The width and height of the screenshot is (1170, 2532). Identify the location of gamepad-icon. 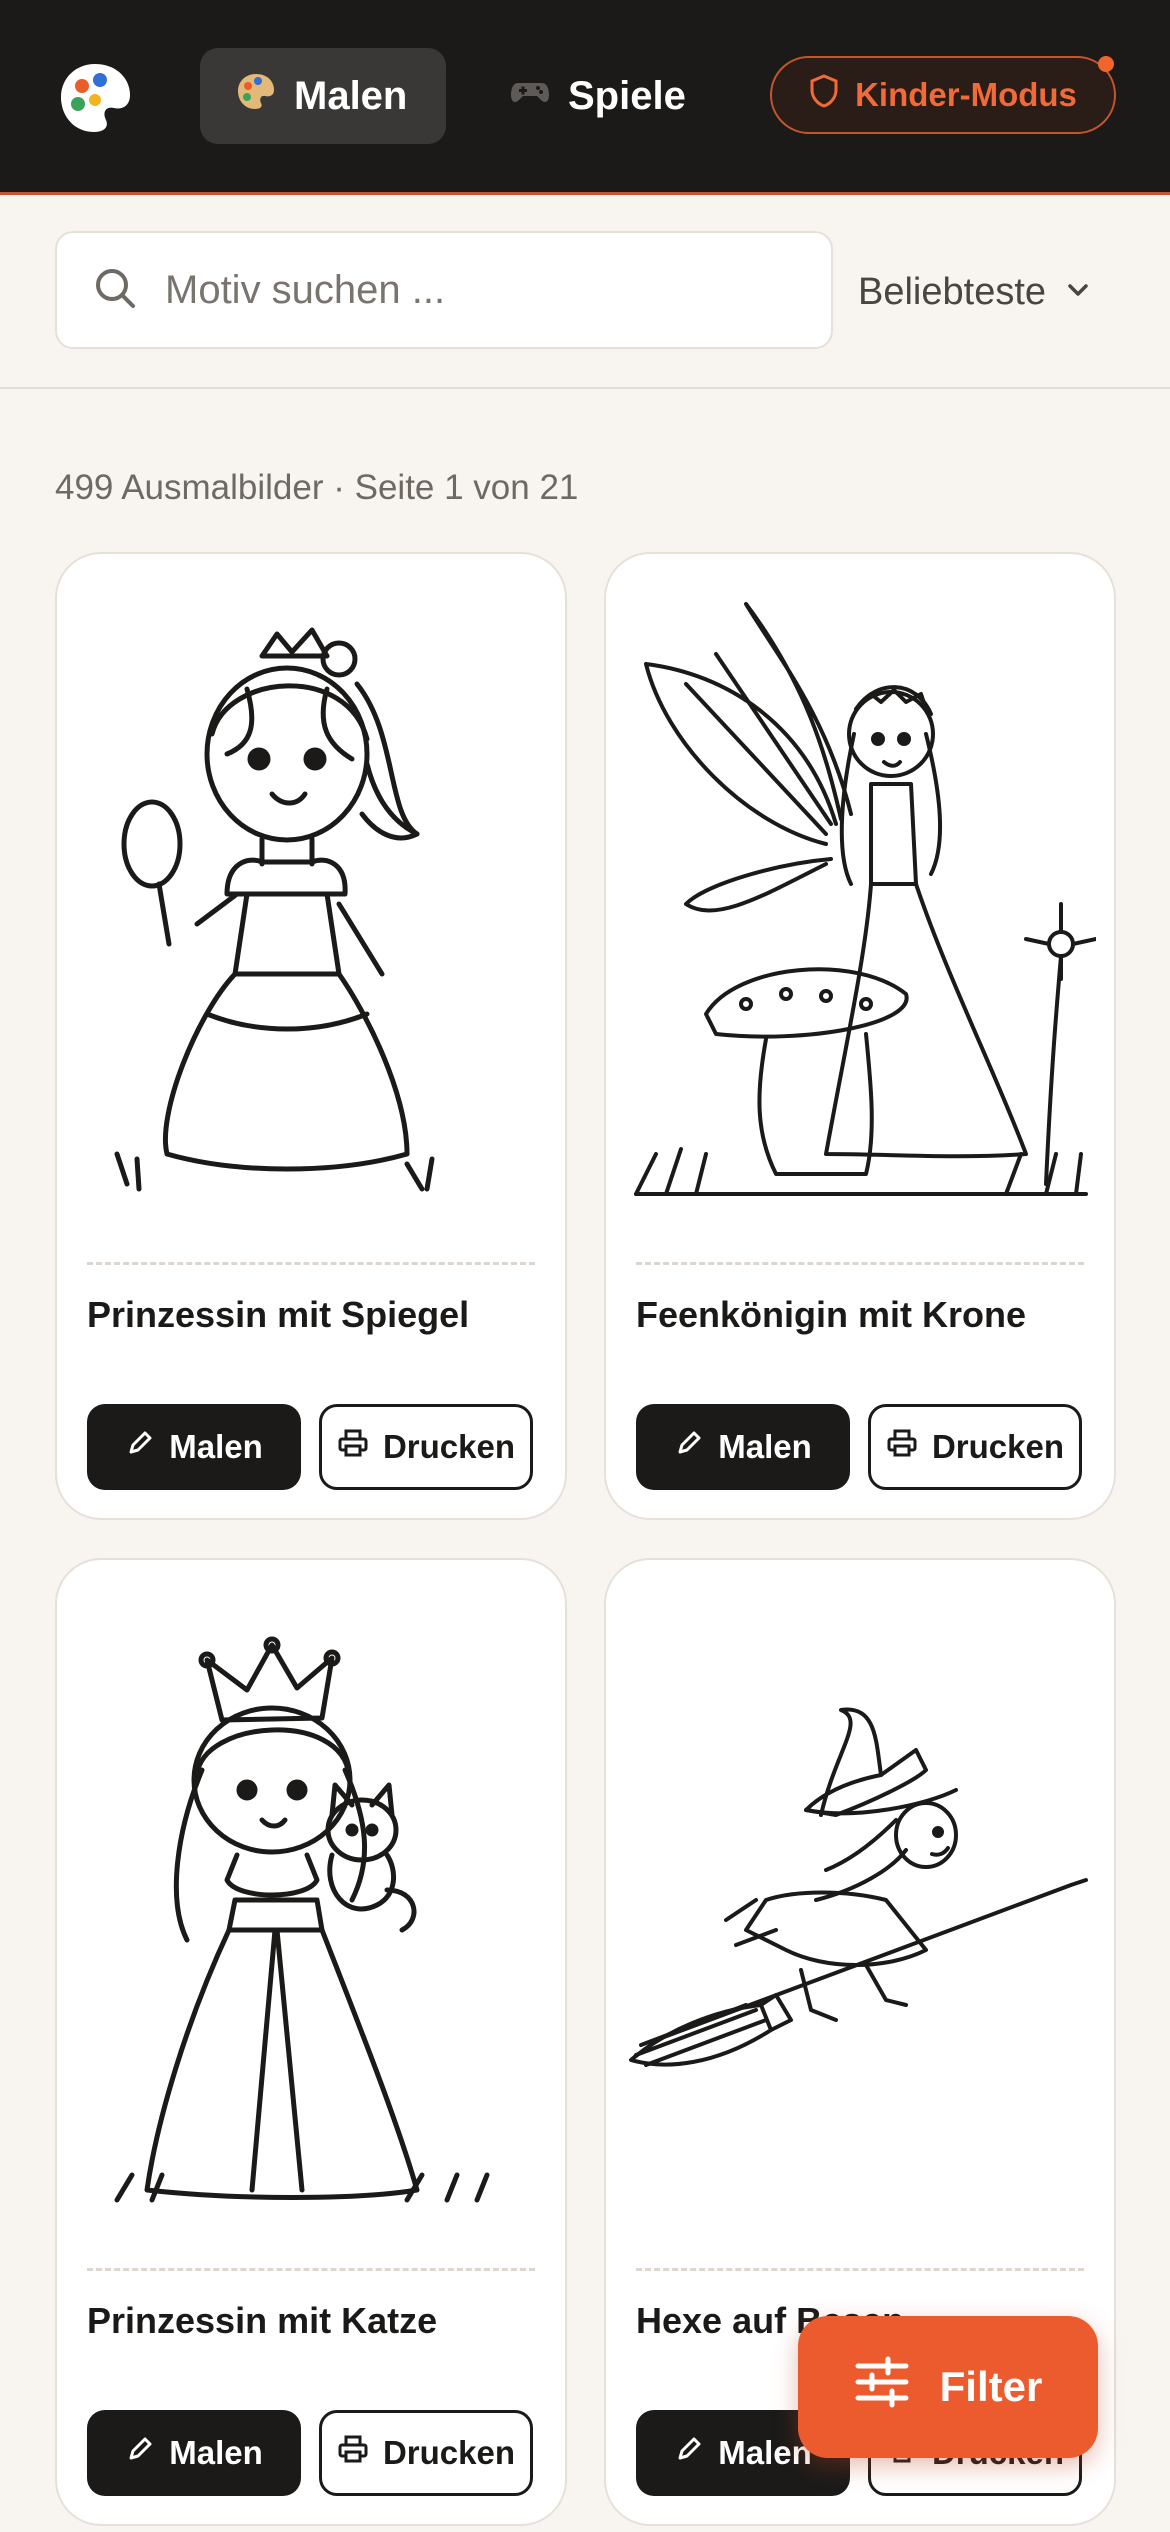
(530, 96).